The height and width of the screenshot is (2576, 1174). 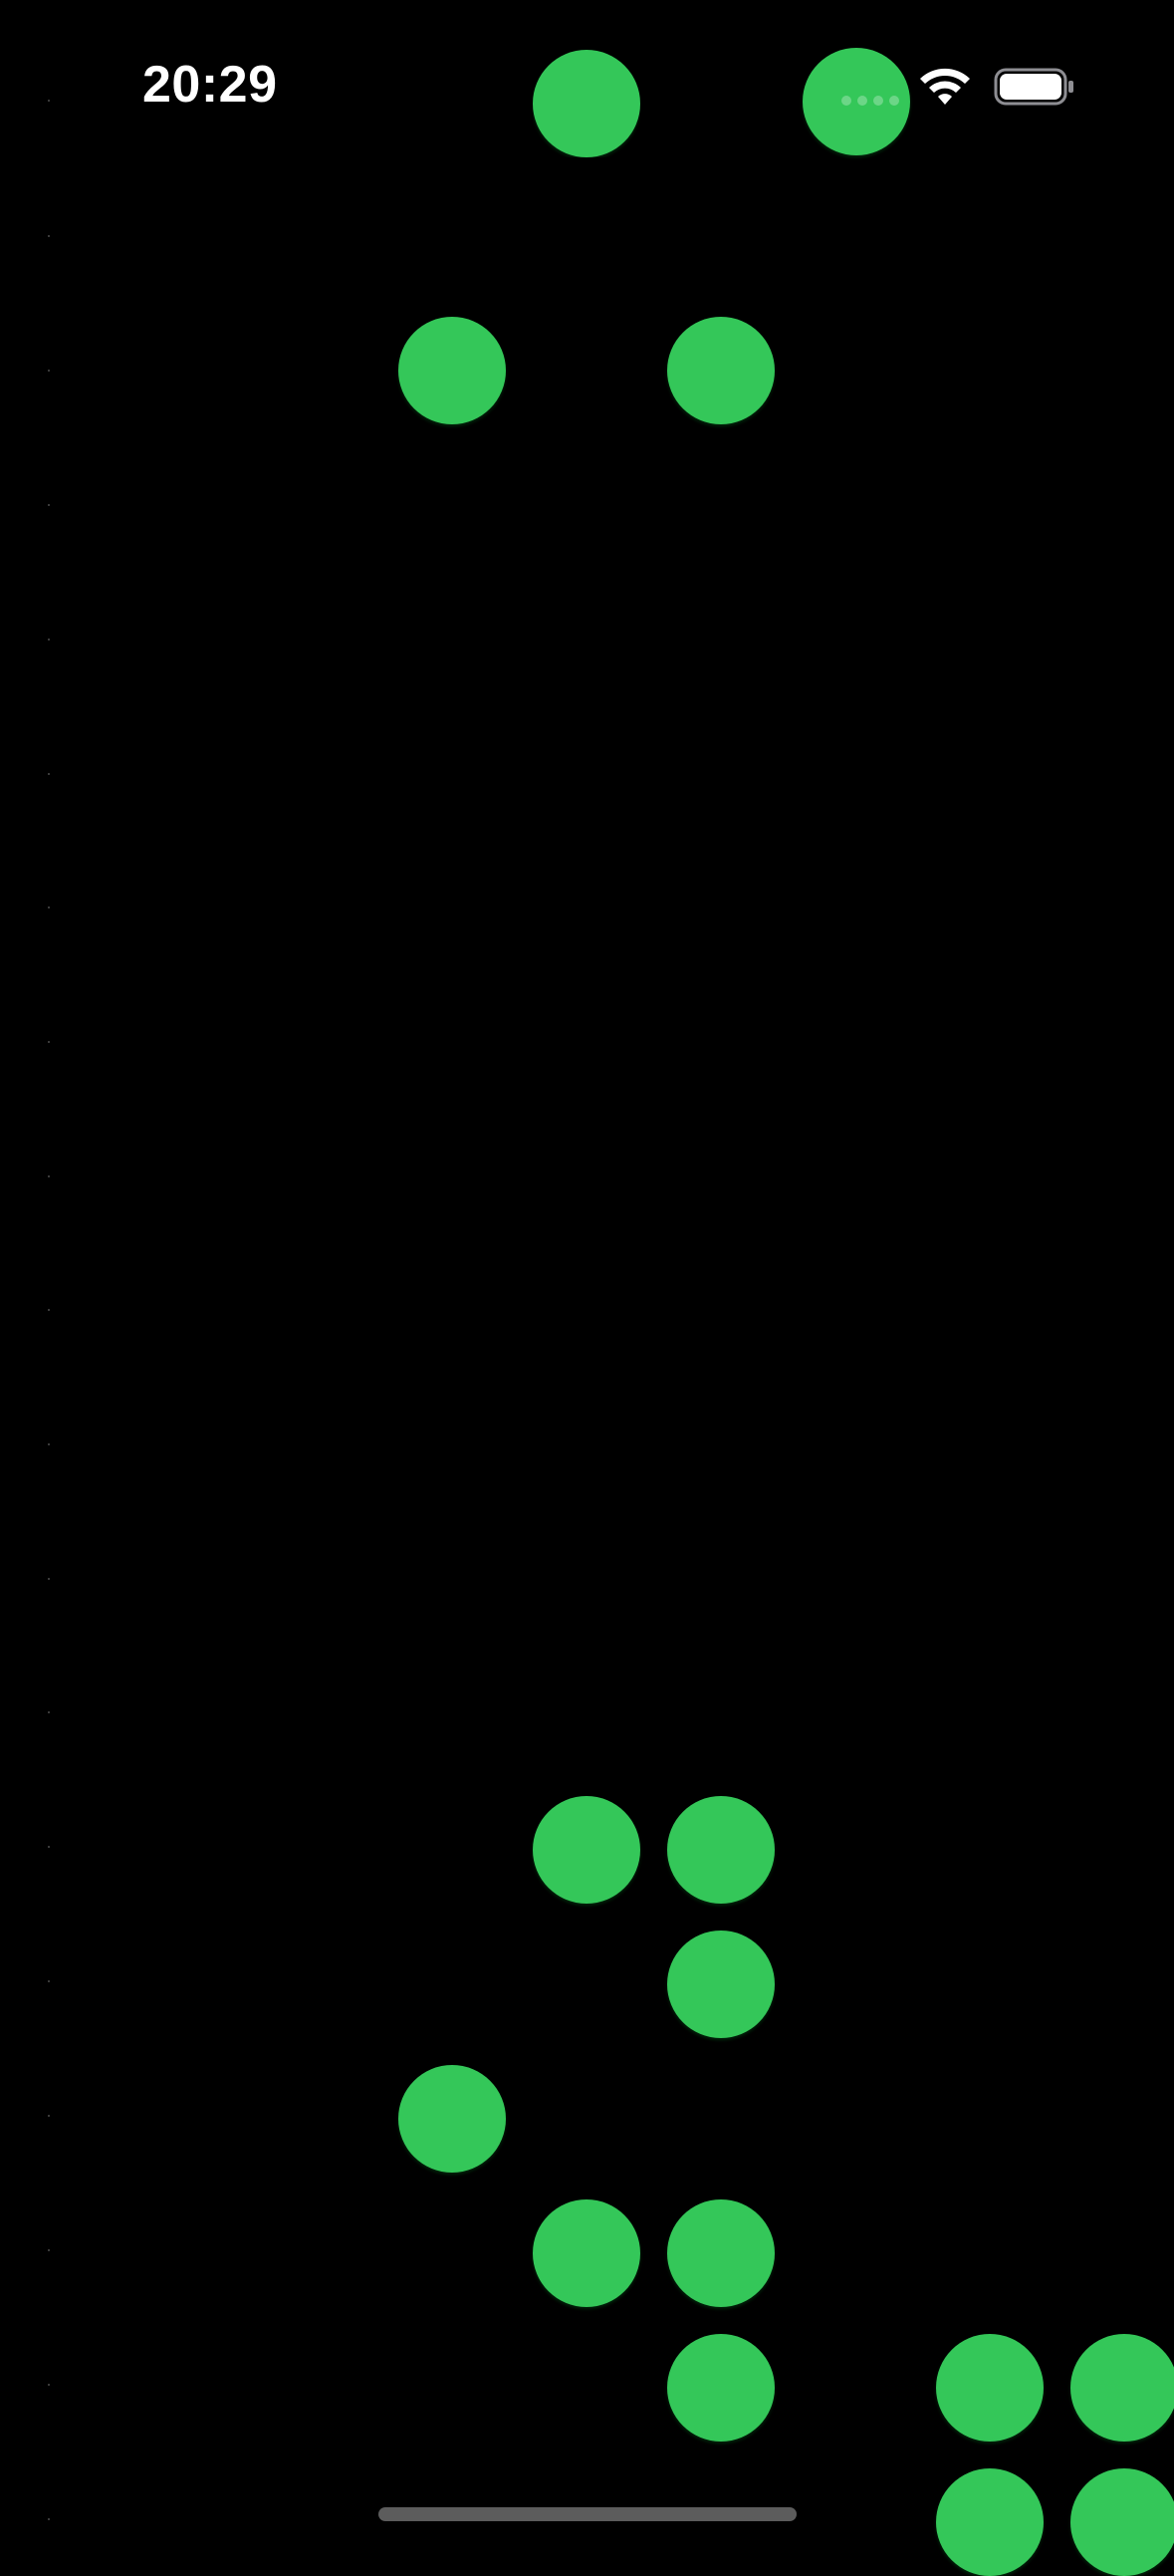 What do you see at coordinates (945, 86) in the screenshot?
I see `wifi-icon` at bounding box center [945, 86].